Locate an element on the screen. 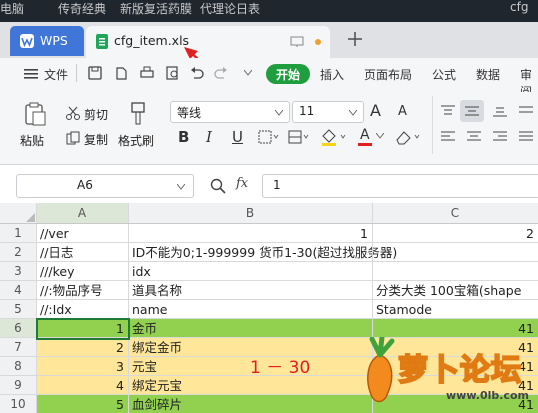  scissors-icon is located at coordinates (73, 113).